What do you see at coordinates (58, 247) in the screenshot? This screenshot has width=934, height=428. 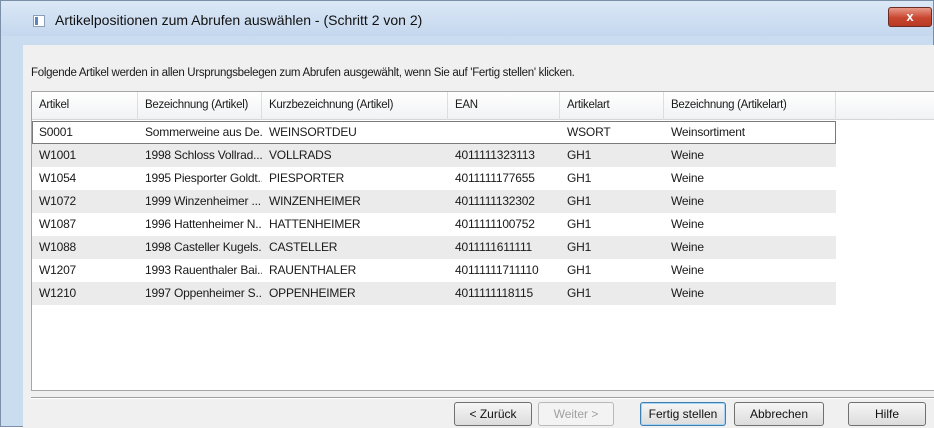 I see `cell-artikel: W1088` at bounding box center [58, 247].